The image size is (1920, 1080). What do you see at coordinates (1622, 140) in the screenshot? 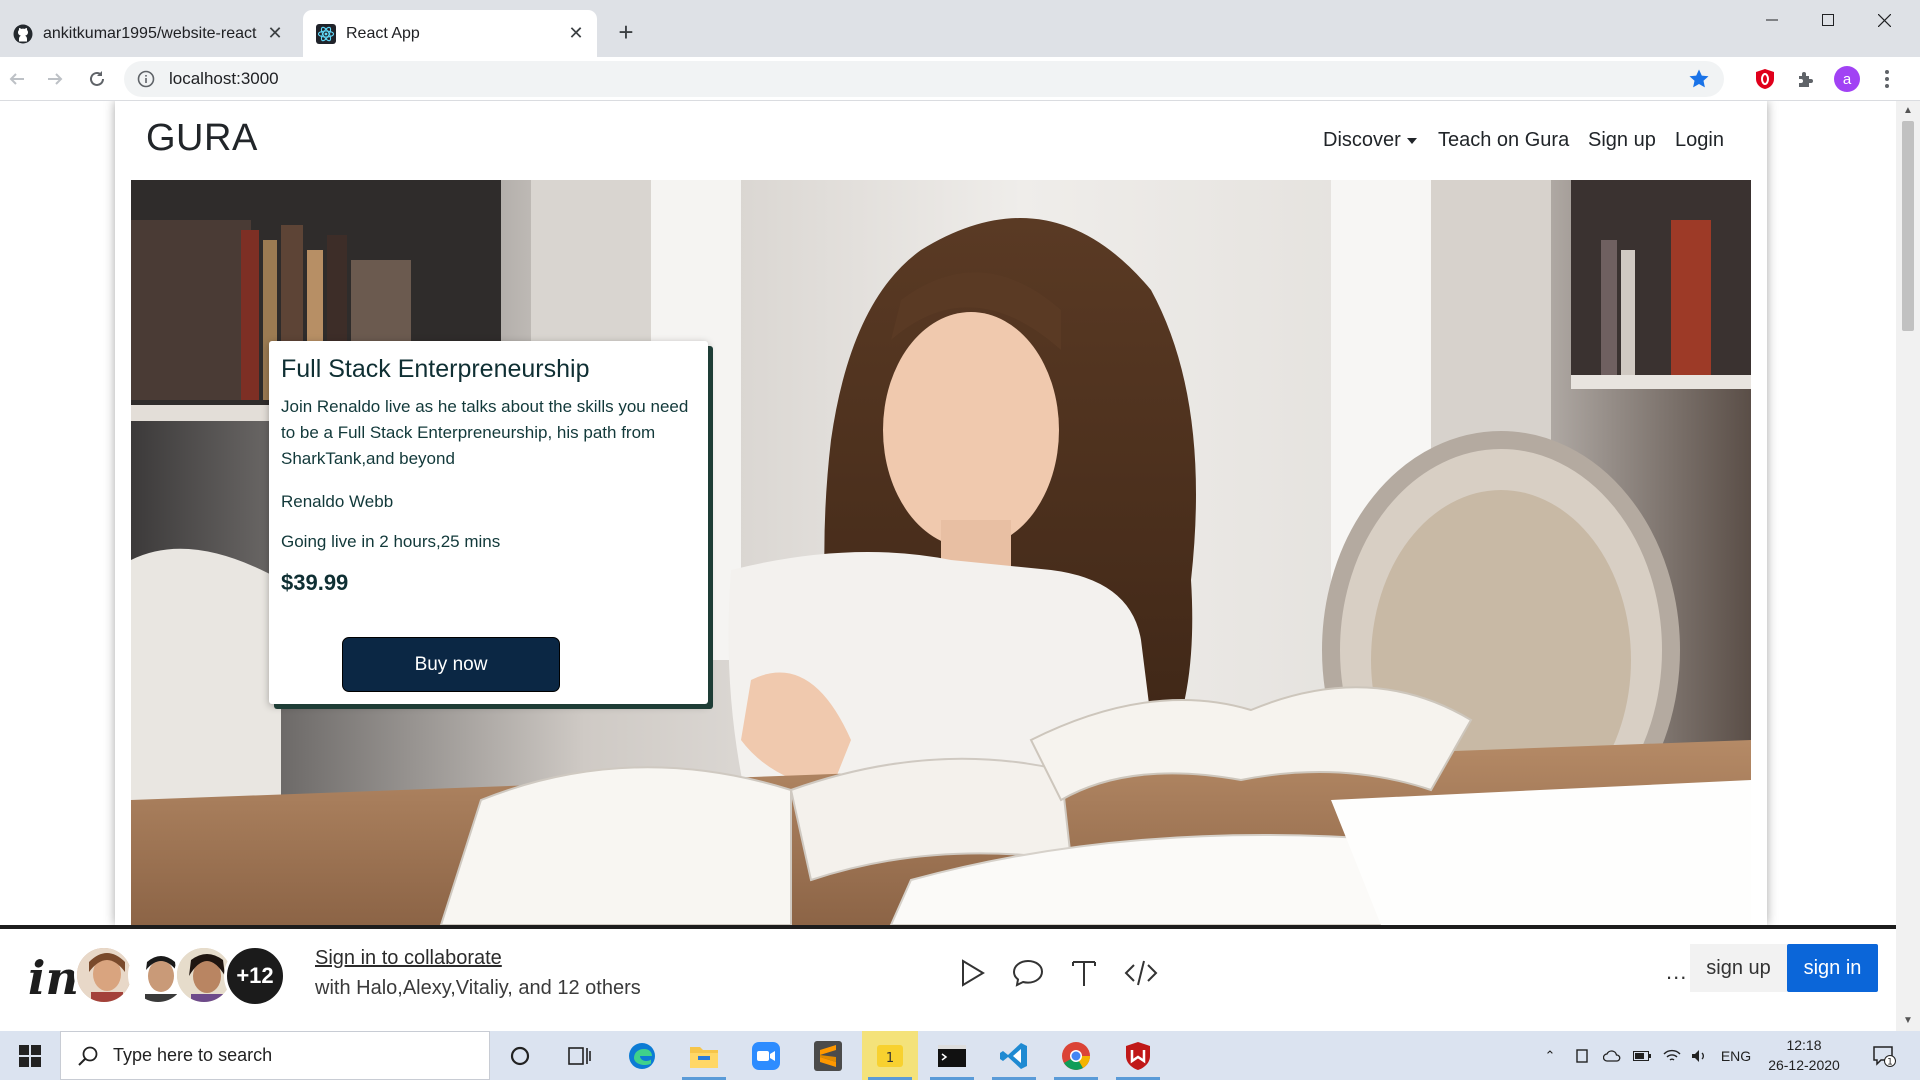
I see `nav-sign-up: Sign up` at bounding box center [1622, 140].